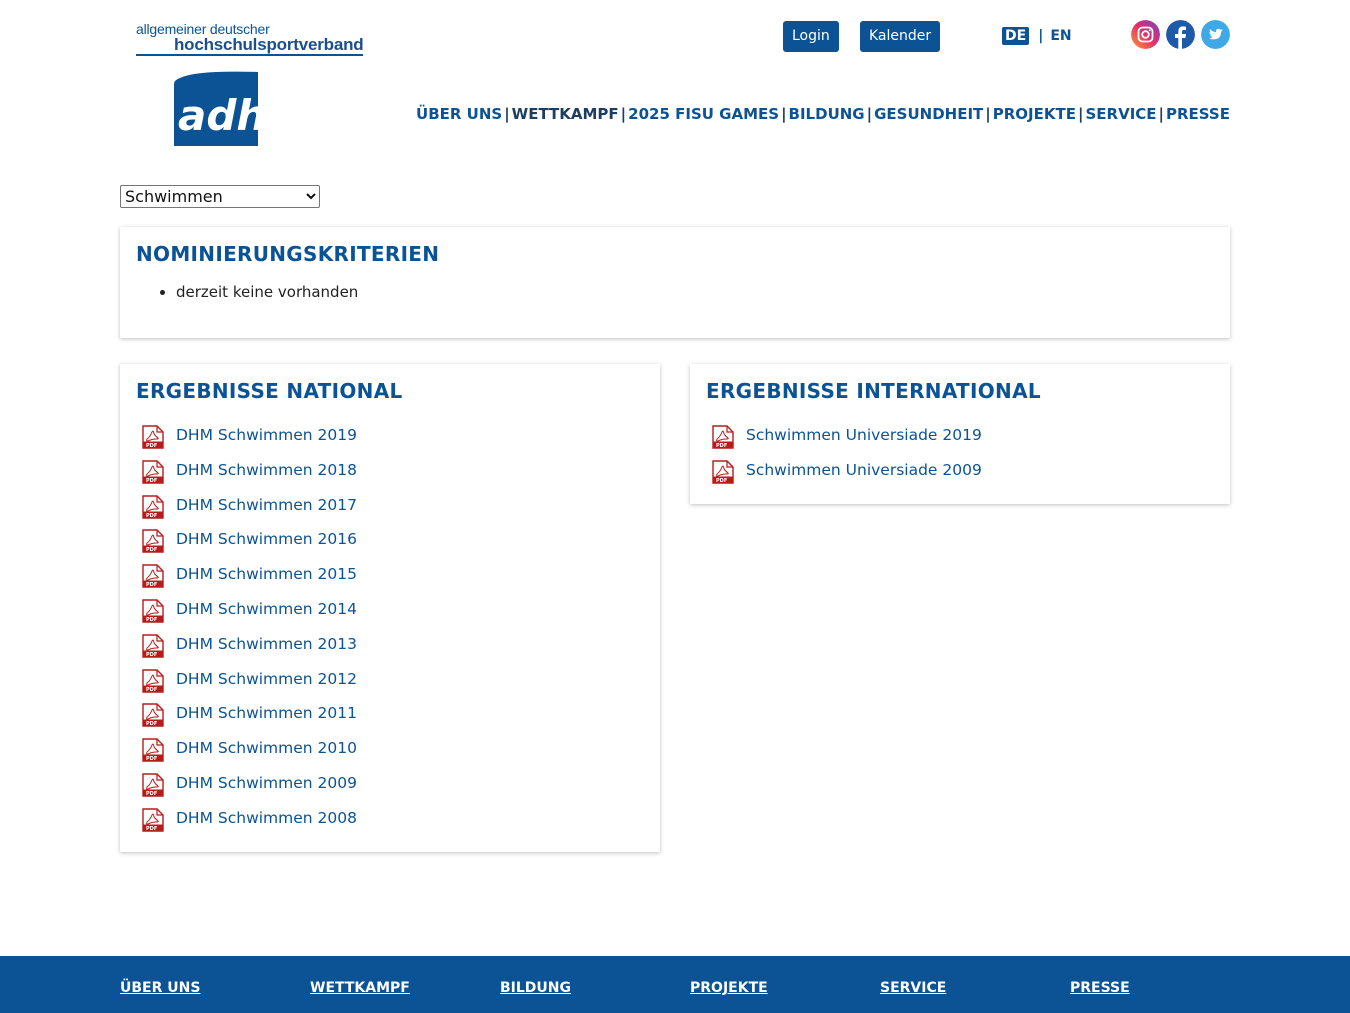 This screenshot has width=1350, height=1013. What do you see at coordinates (827, 114) in the screenshot?
I see `nav-bildung: BILDUNG` at bounding box center [827, 114].